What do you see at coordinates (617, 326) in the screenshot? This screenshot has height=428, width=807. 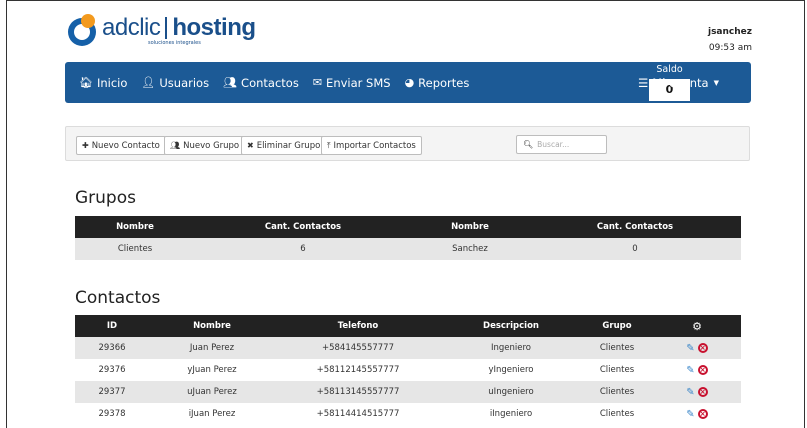 I see `column-header: Grupo` at bounding box center [617, 326].